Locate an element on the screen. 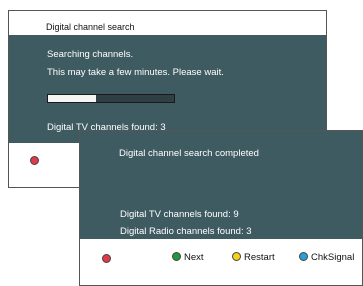  green-button-icon is located at coordinates (176, 256).